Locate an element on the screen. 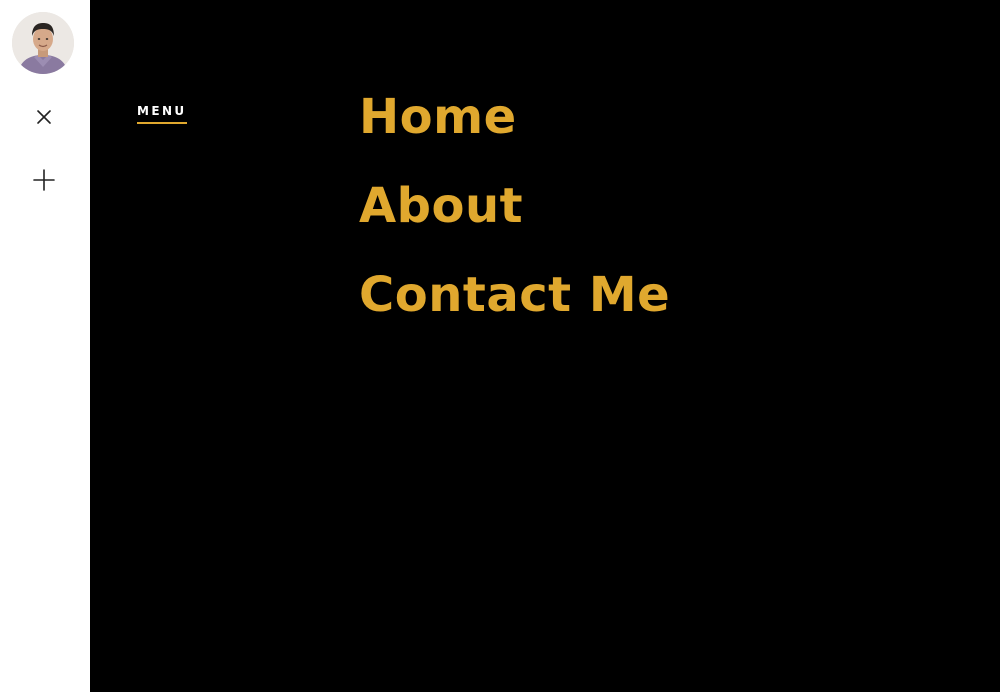 The image size is (1000, 700). close-icon is located at coordinates (44, 117).